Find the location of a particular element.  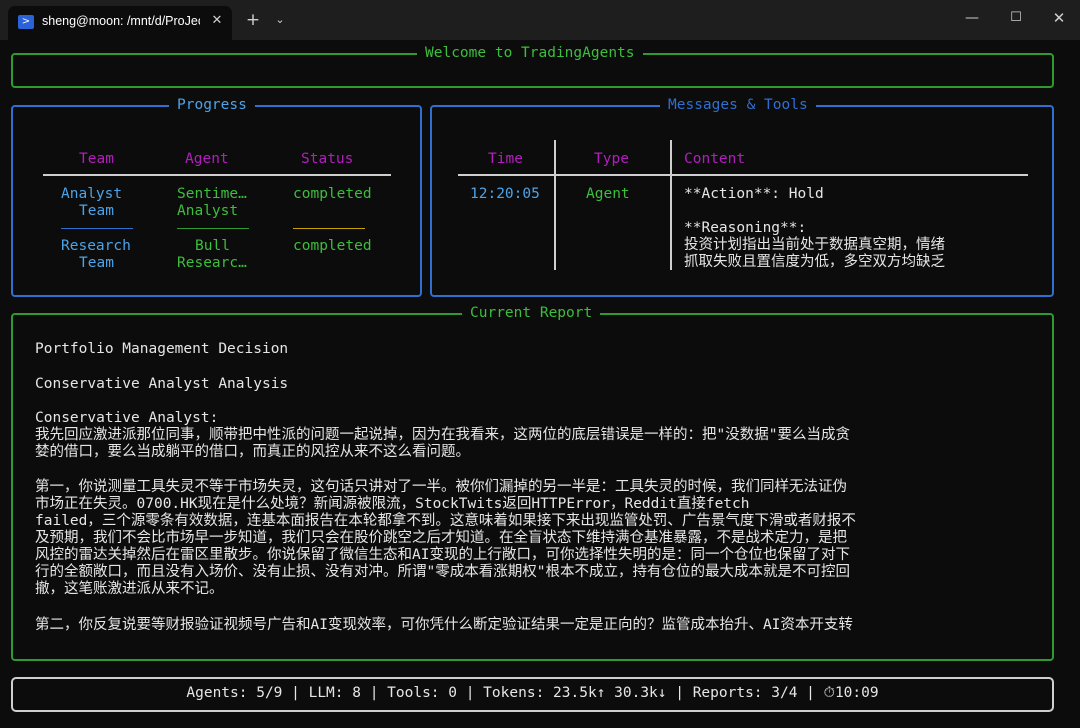

minimize-button: — is located at coordinates (972, 18).